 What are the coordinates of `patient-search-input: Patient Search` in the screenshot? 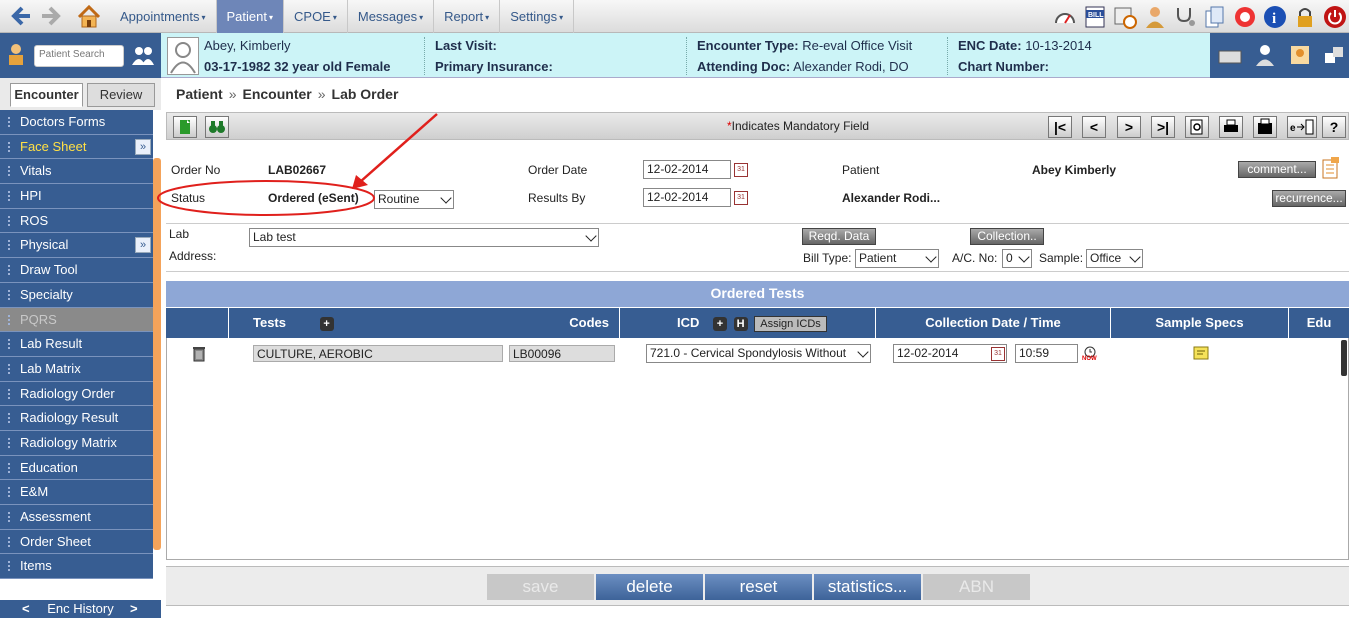 It's located at (79, 56).